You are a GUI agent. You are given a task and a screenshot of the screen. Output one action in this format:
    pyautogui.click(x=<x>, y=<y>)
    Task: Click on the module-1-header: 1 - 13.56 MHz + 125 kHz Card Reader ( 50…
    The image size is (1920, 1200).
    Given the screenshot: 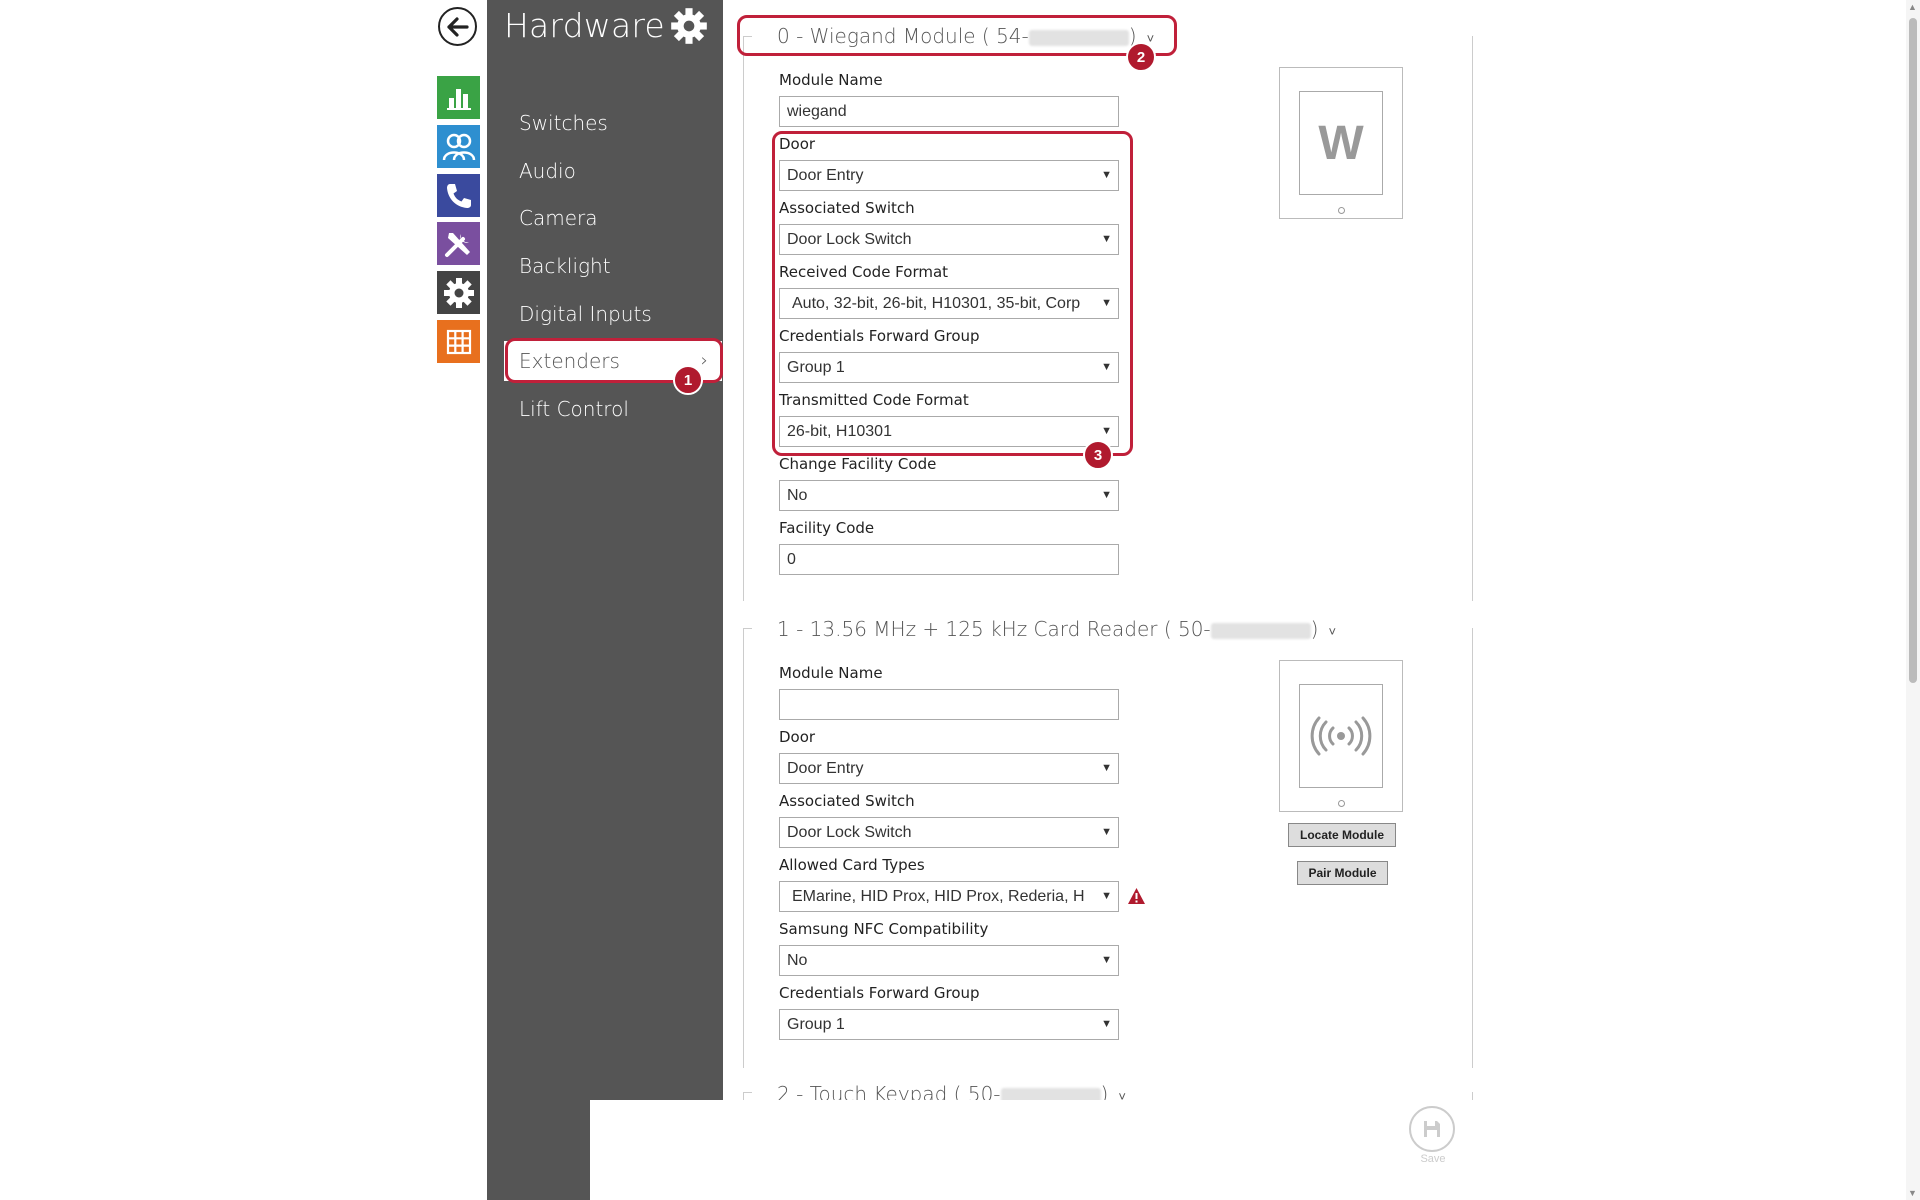 What is the action you would take?
    pyautogui.click(x=1056, y=629)
    